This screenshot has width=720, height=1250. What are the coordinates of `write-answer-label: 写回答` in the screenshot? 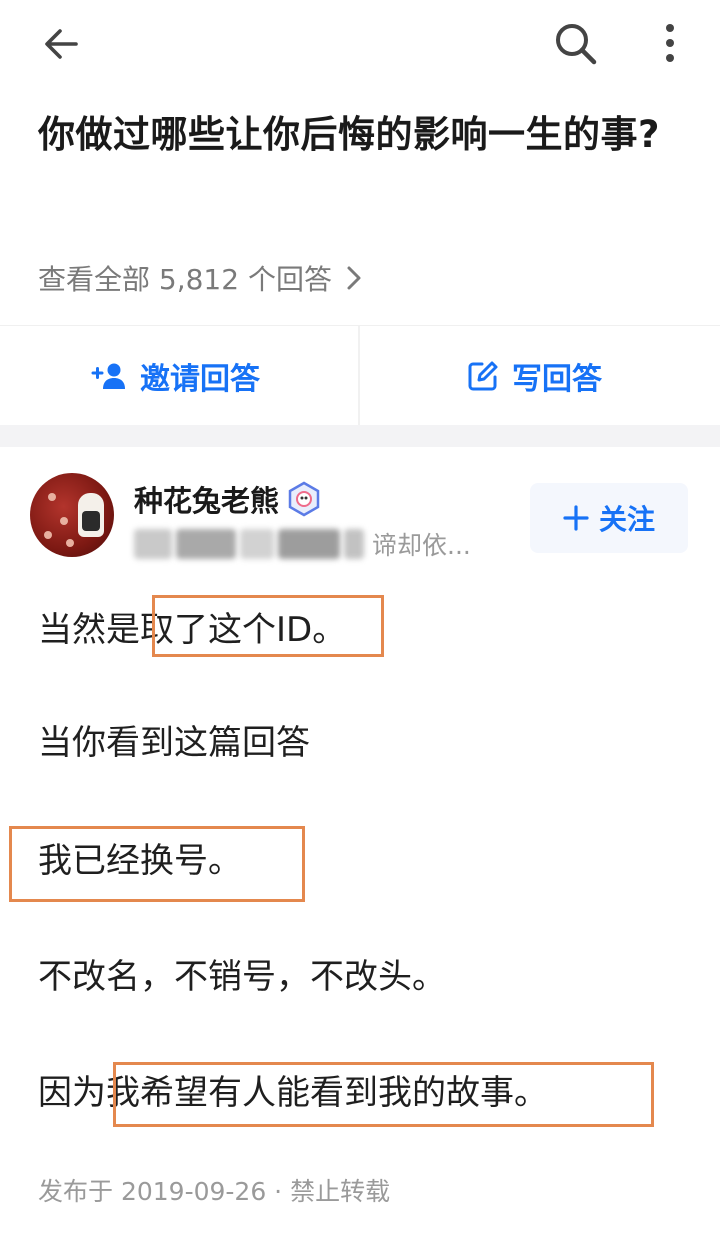 It's located at (557, 379).